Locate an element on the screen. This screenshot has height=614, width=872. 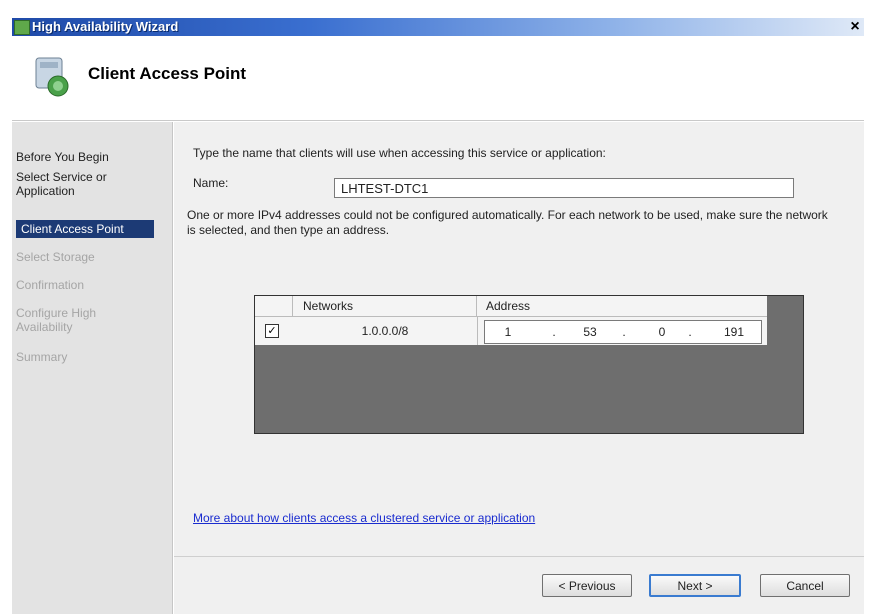
network-cell: 1.0.0.0/8 is located at coordinates (385, 331).